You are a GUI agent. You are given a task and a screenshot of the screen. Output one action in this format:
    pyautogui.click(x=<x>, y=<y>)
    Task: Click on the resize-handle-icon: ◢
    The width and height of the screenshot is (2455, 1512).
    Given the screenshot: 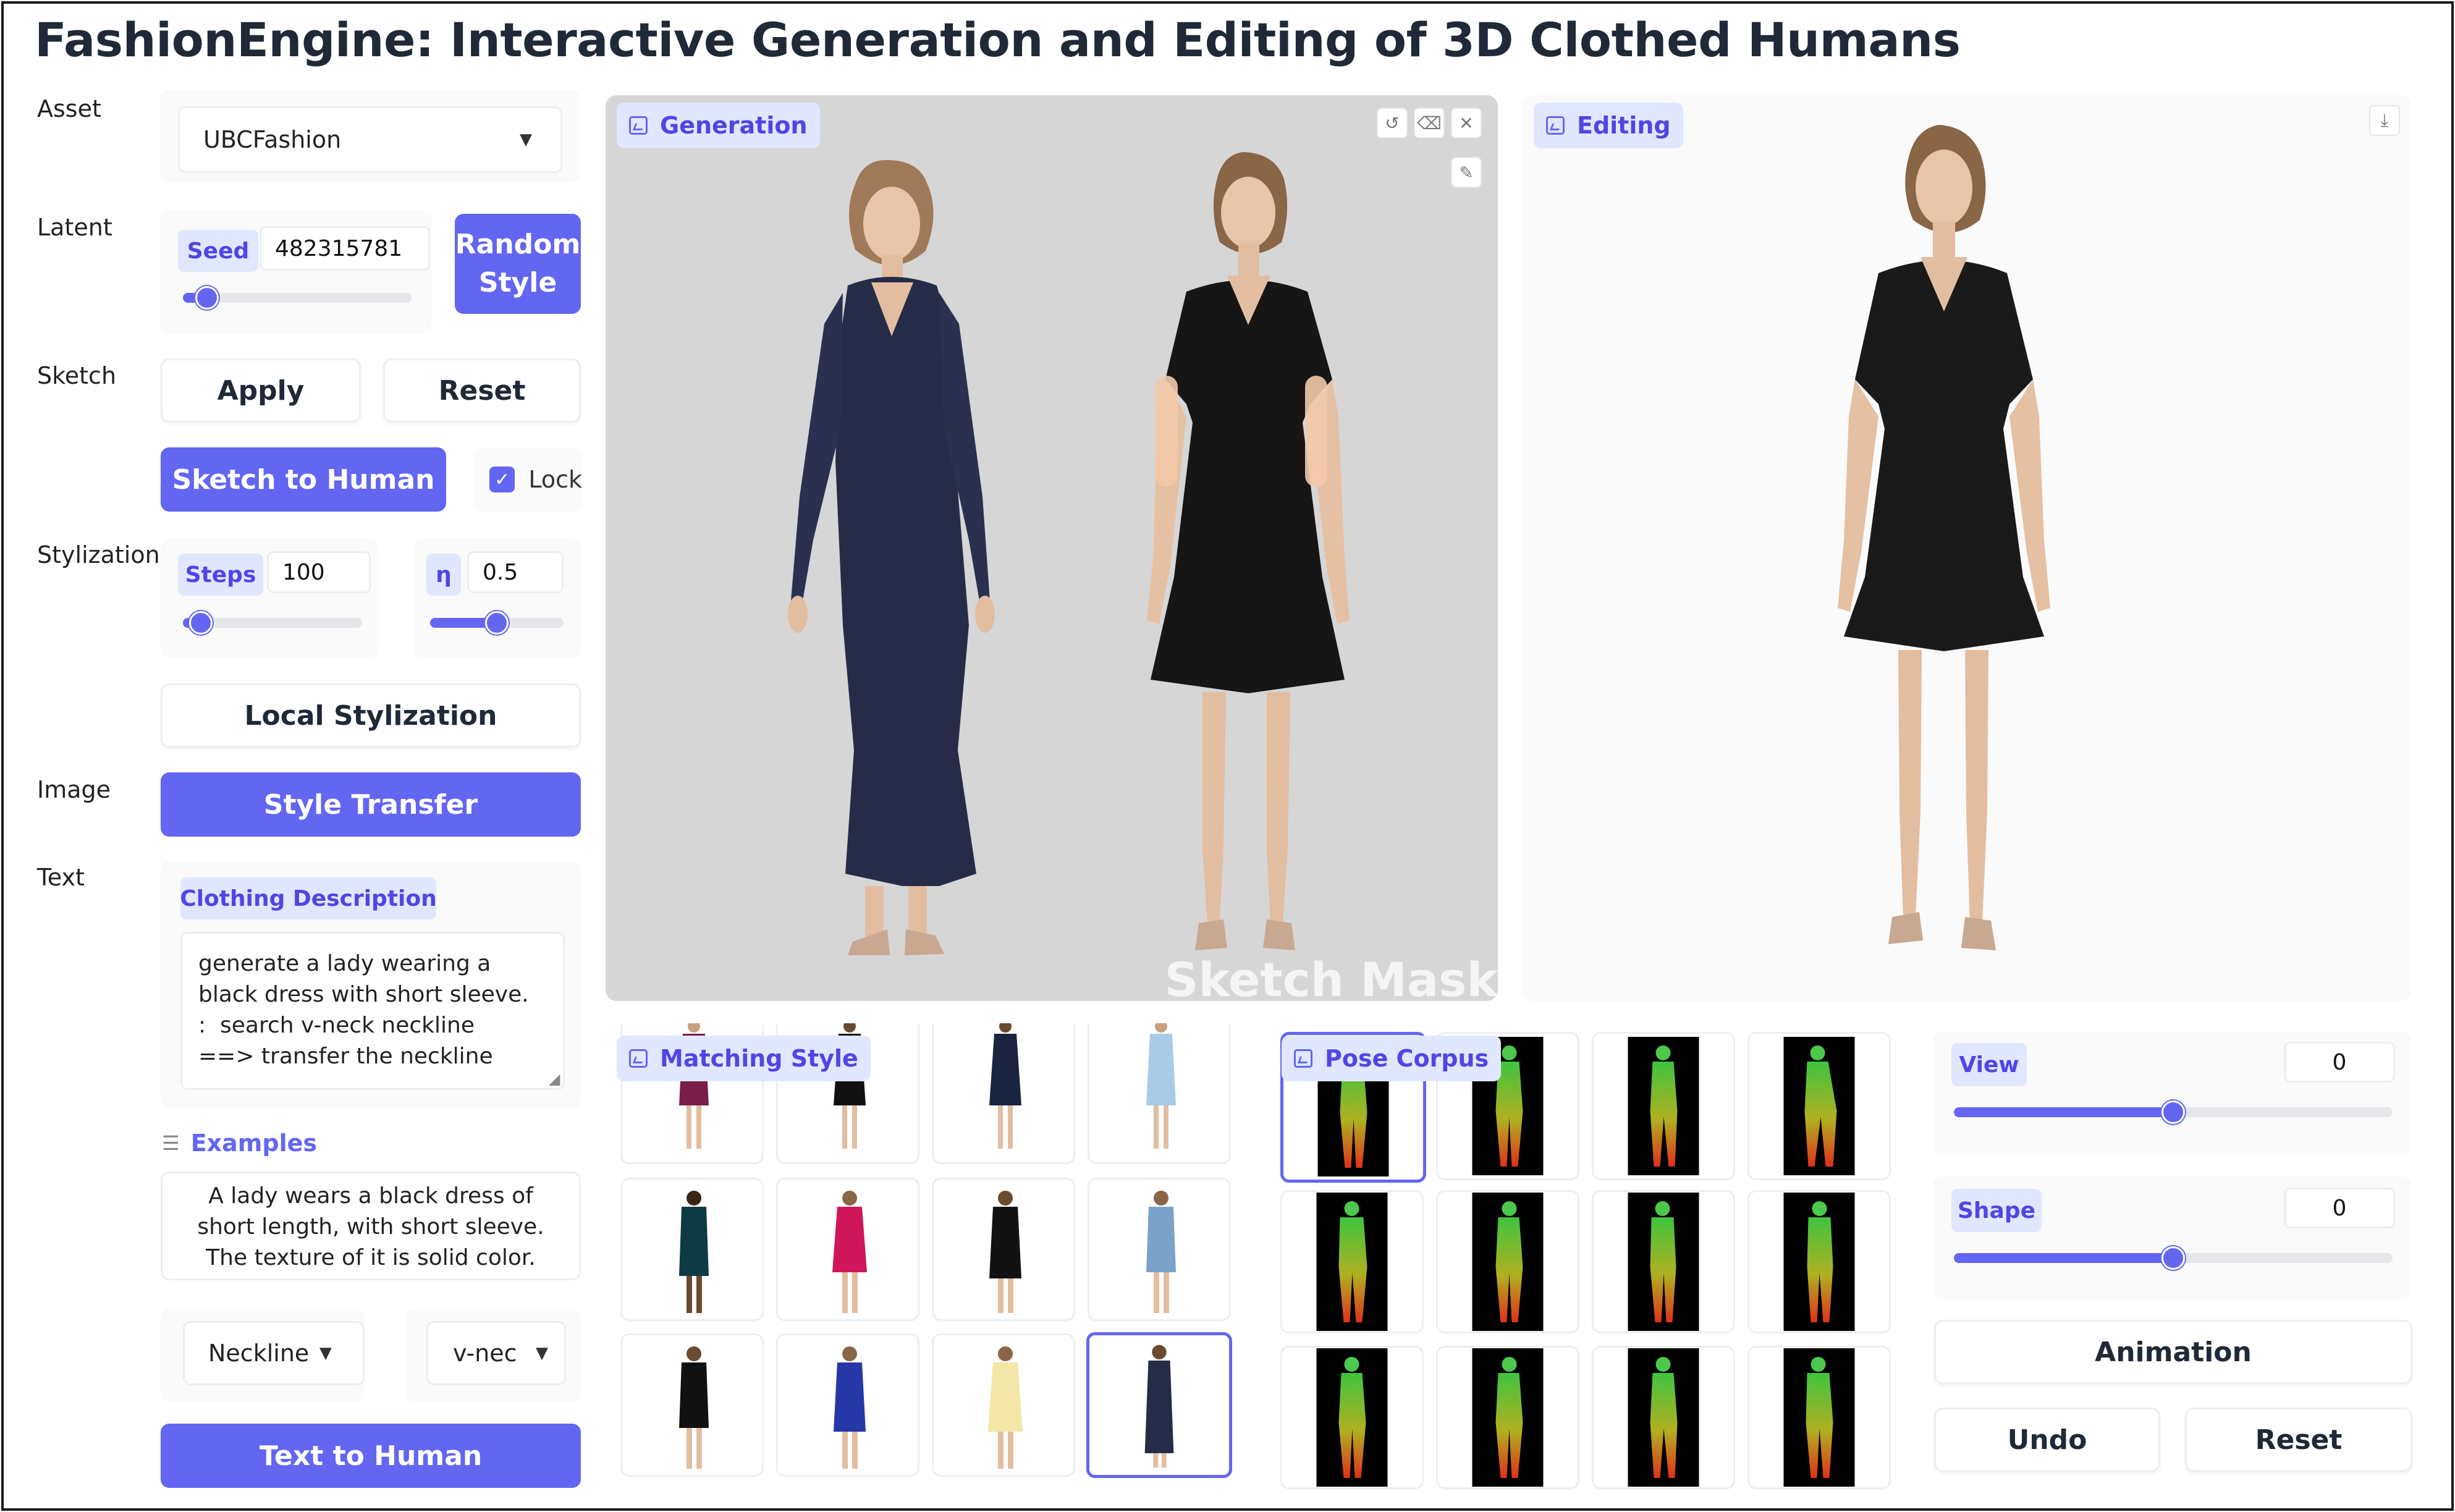 What is the action you would take?
    pyautogui.click(x=554, y=1079)
    